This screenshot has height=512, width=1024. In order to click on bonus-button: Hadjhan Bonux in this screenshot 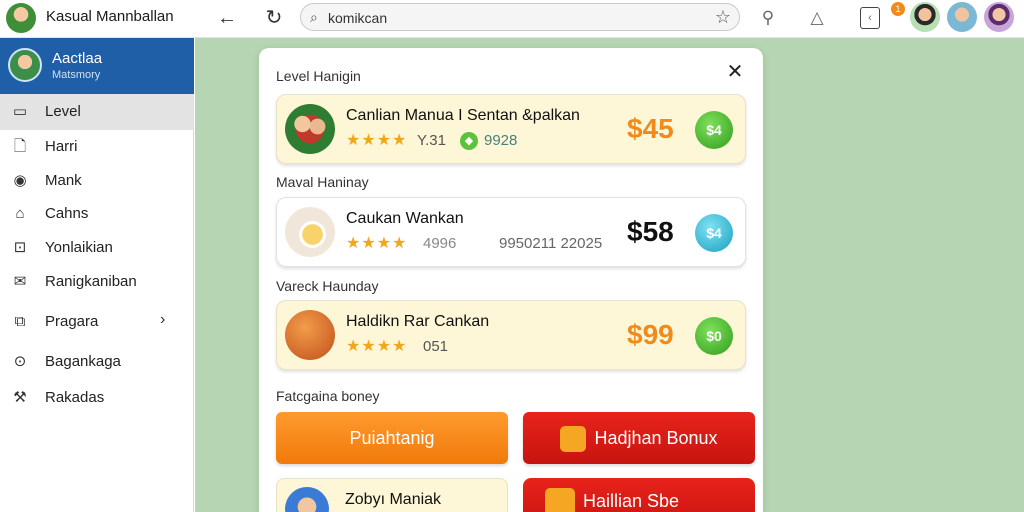, I will do `click(639, 438)`.